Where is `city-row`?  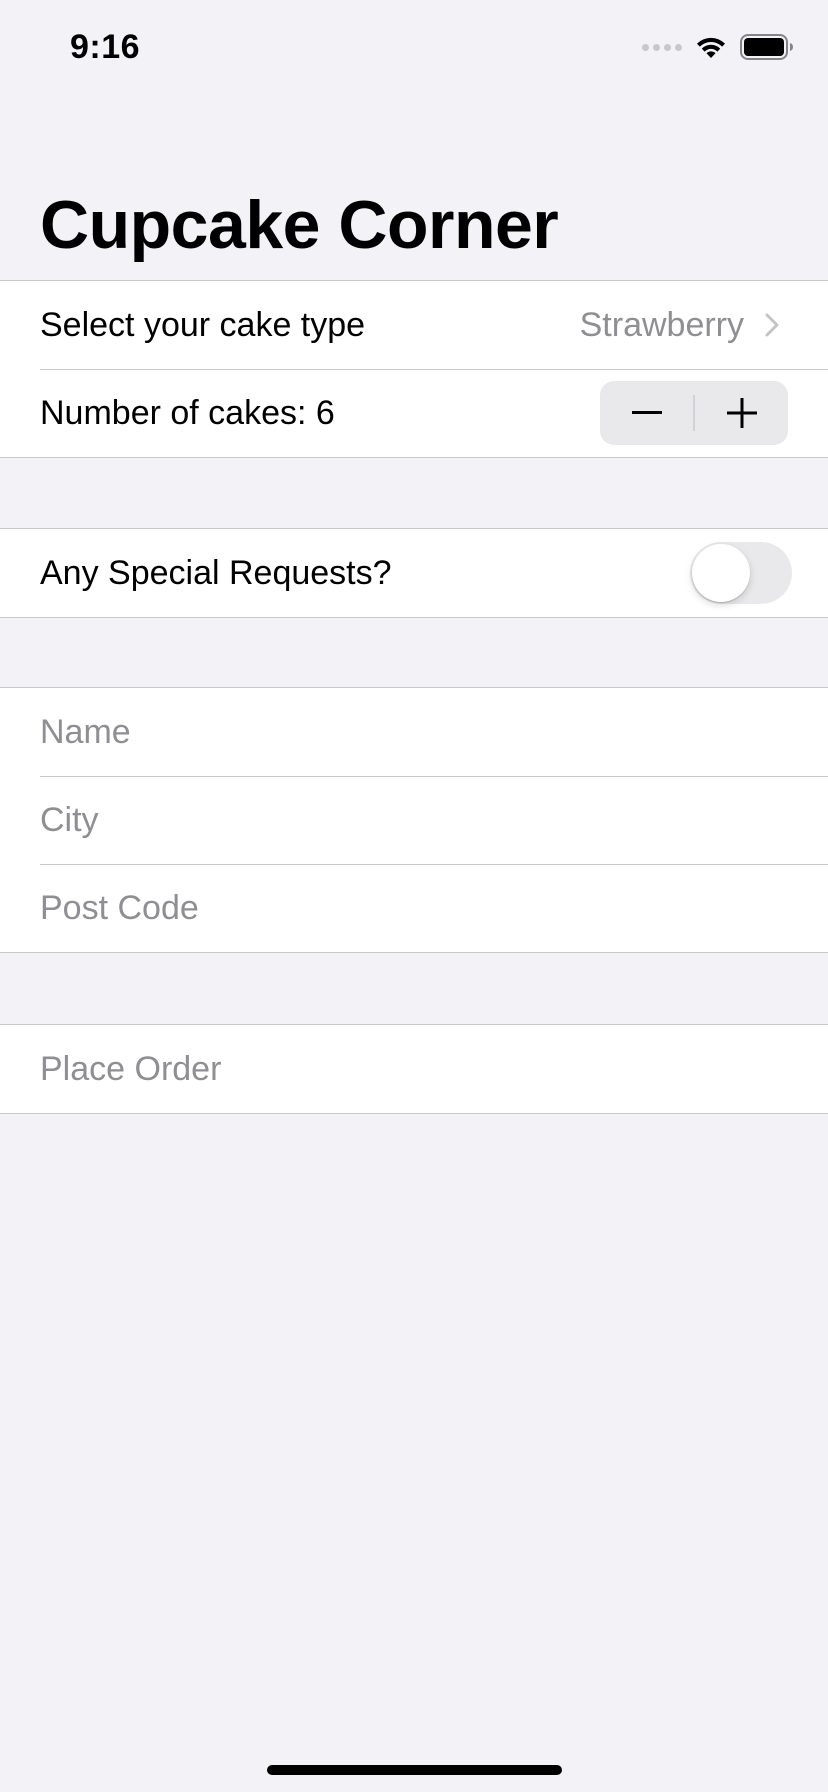 city-row is located at coordinates (414, 820).